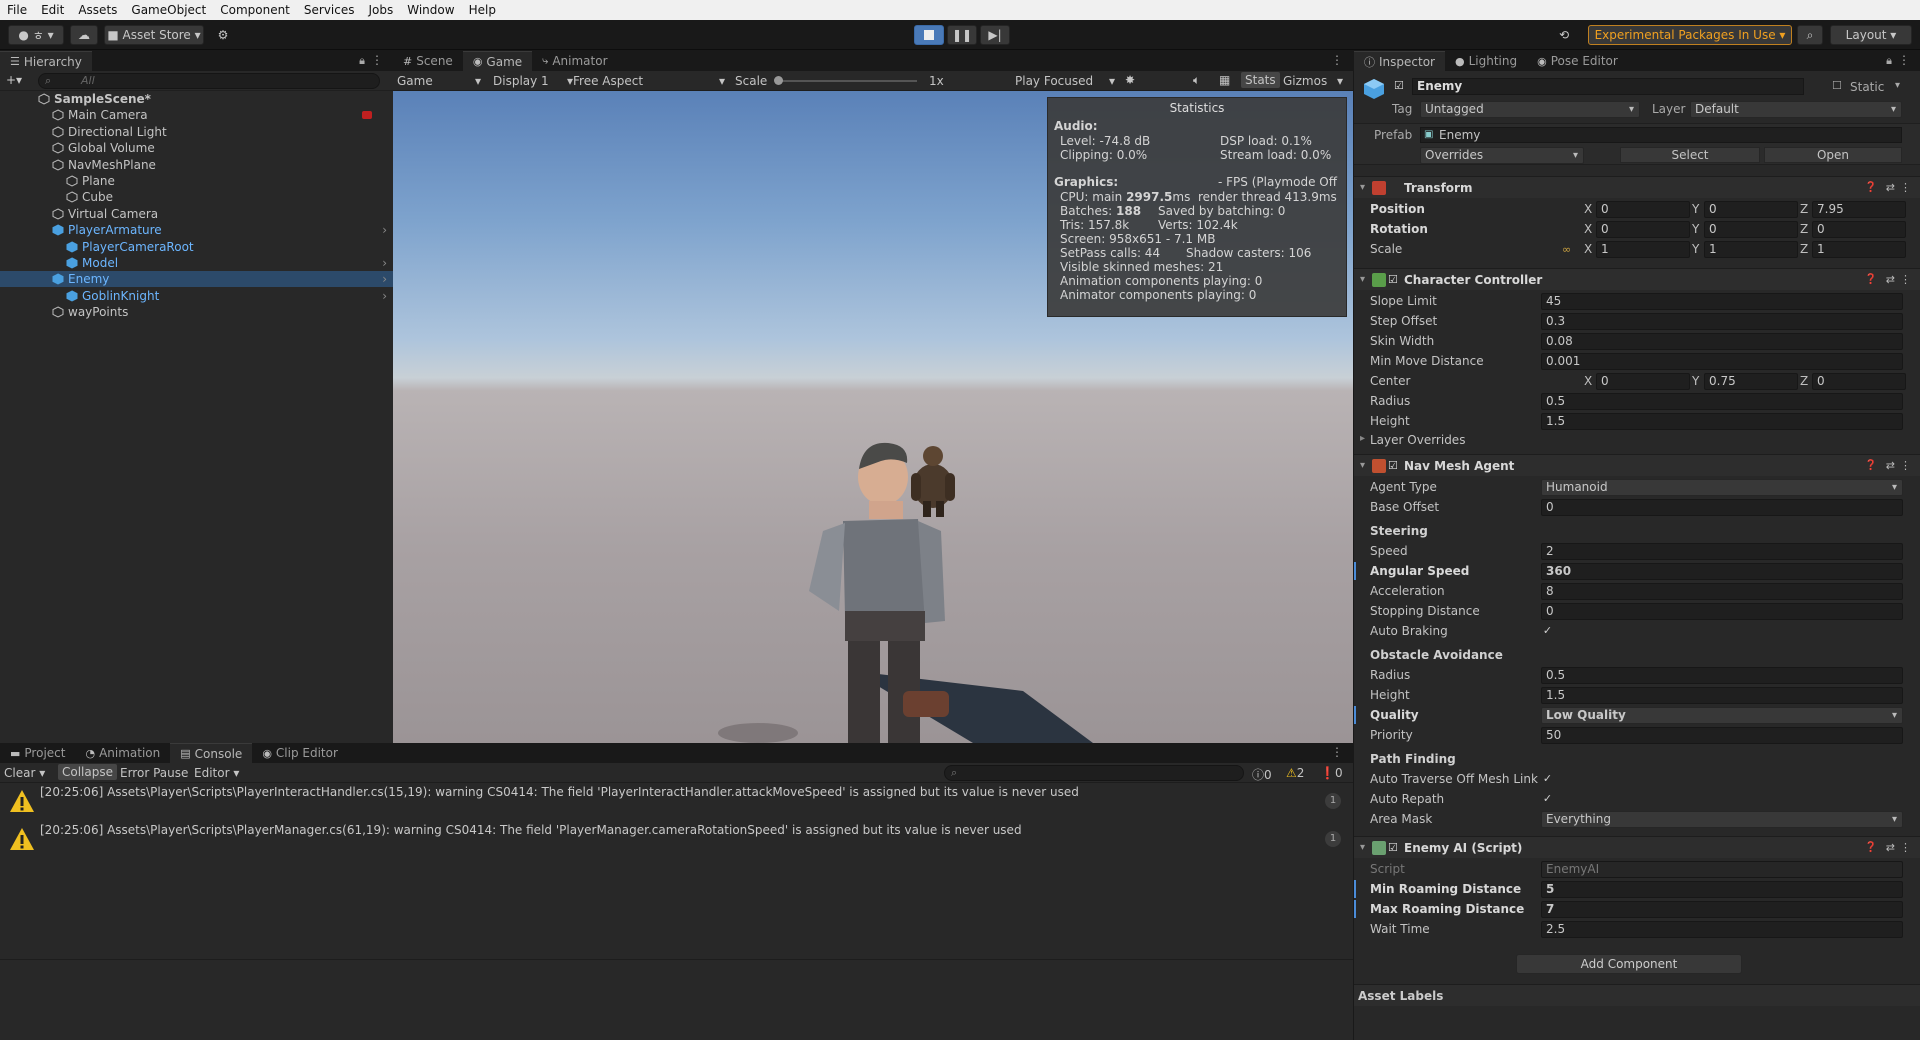  What do you see at coordinates (1871, 35) in the screenshot?
I see `layout-dropdown: Layout ▾` at bounding box center [1871, 35].